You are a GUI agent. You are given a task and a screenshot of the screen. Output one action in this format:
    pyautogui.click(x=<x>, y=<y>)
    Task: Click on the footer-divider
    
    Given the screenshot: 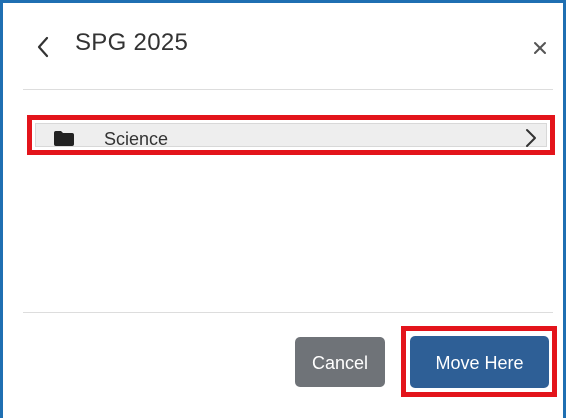 What is the action you would take?
    pyautogui.click(x=288, y=312)
    